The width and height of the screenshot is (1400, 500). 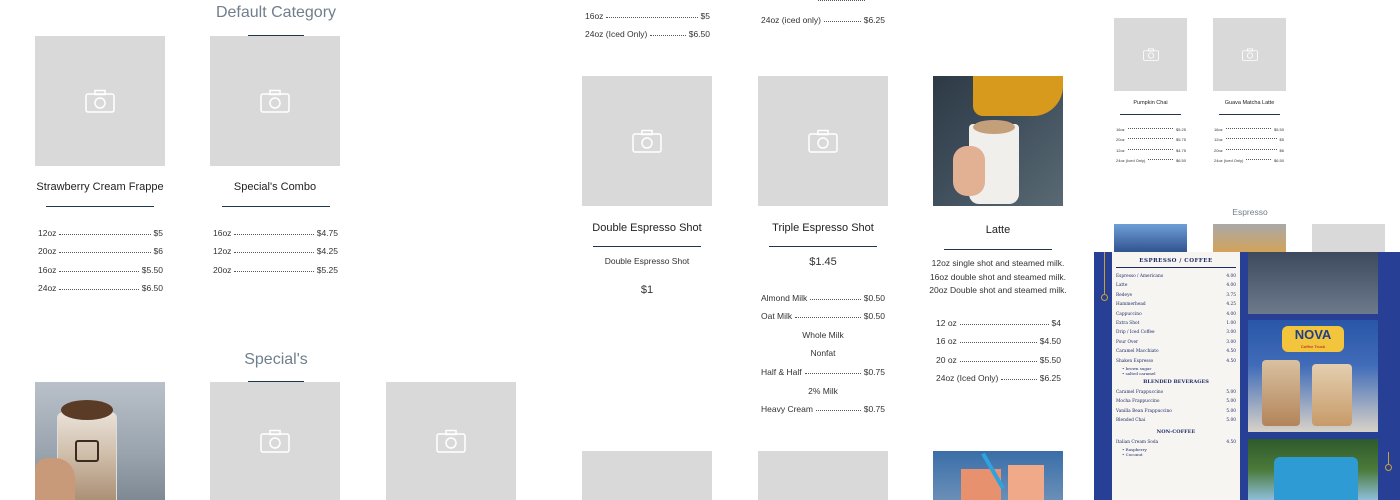 What do you see at coordinates (1124, 295) in the screenshot?
I see `menu-board-item: Redeye` at bounding box center [1124, 295].